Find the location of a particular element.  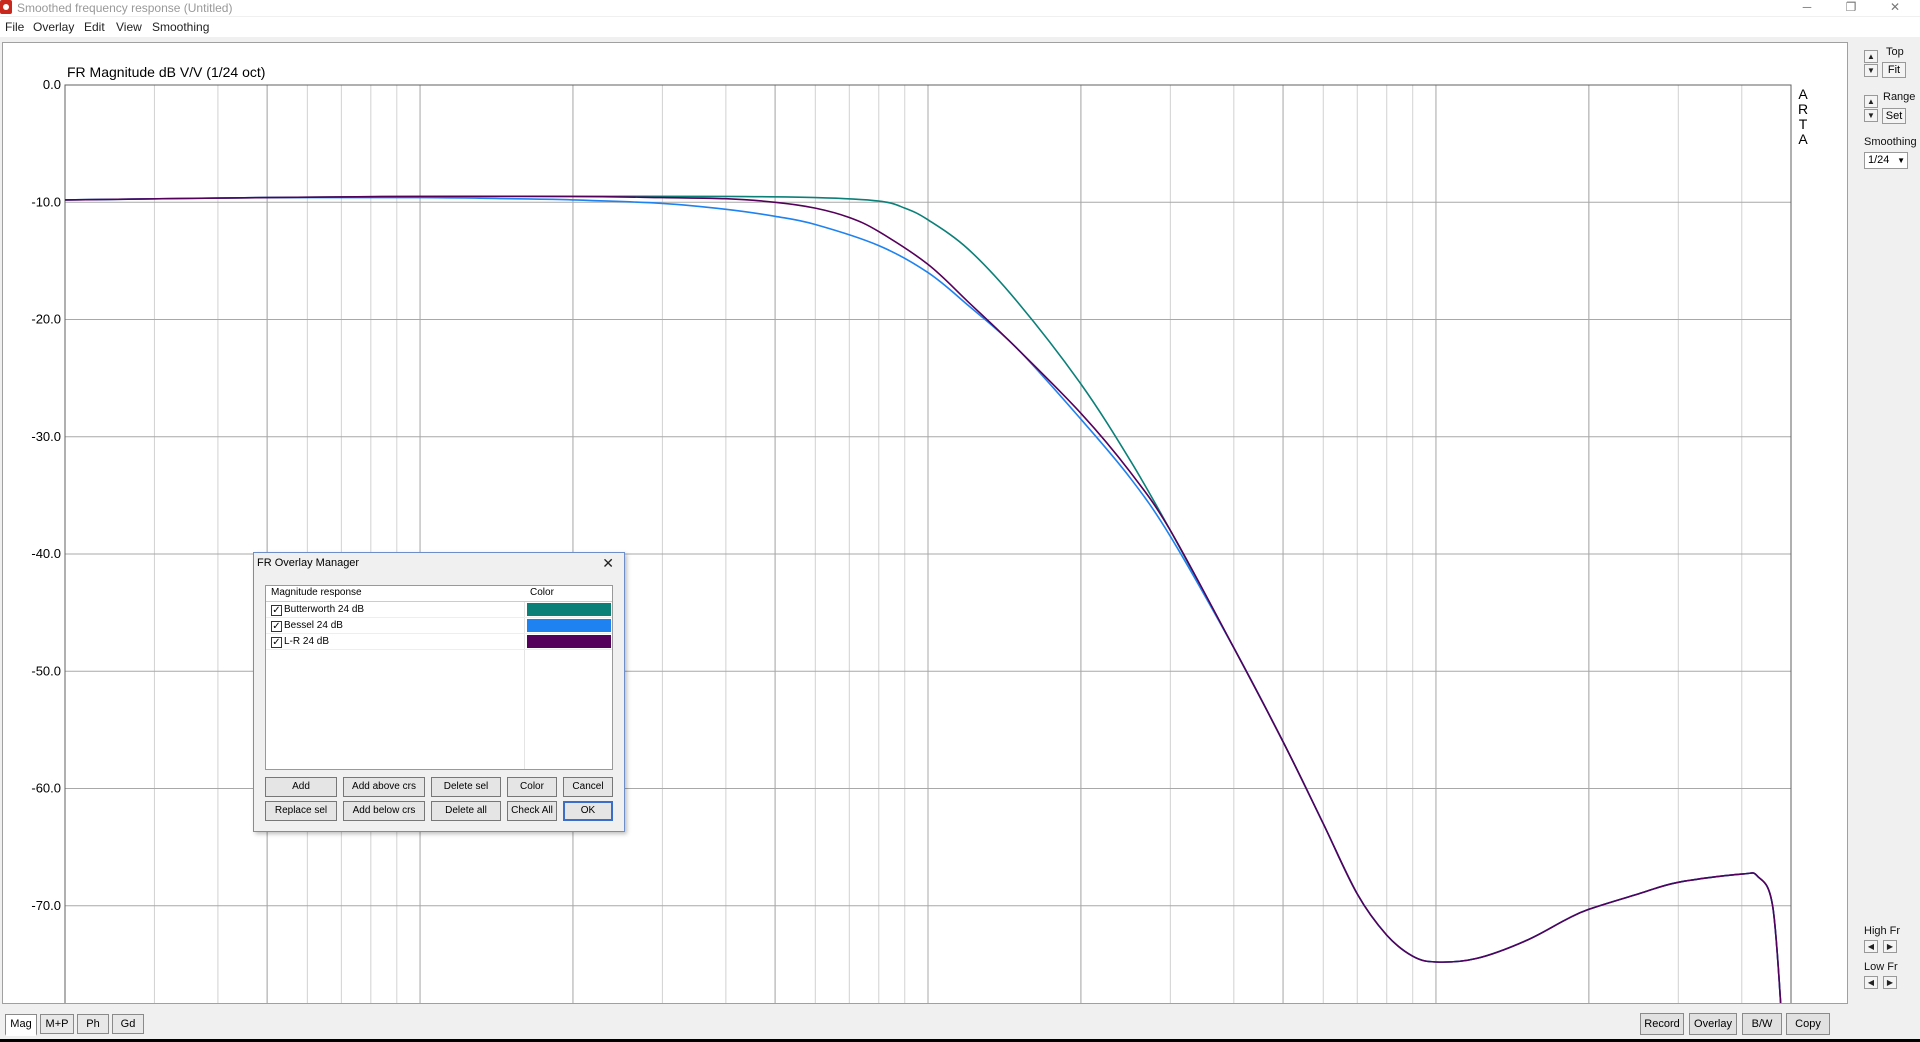

y-tick-label: -60.0 is located at coordinates (46, 788).